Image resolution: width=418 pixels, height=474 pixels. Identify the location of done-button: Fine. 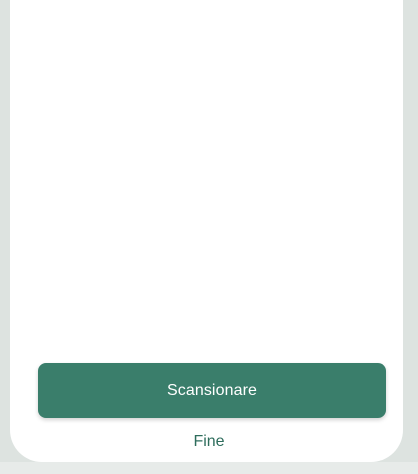
(209, 442).